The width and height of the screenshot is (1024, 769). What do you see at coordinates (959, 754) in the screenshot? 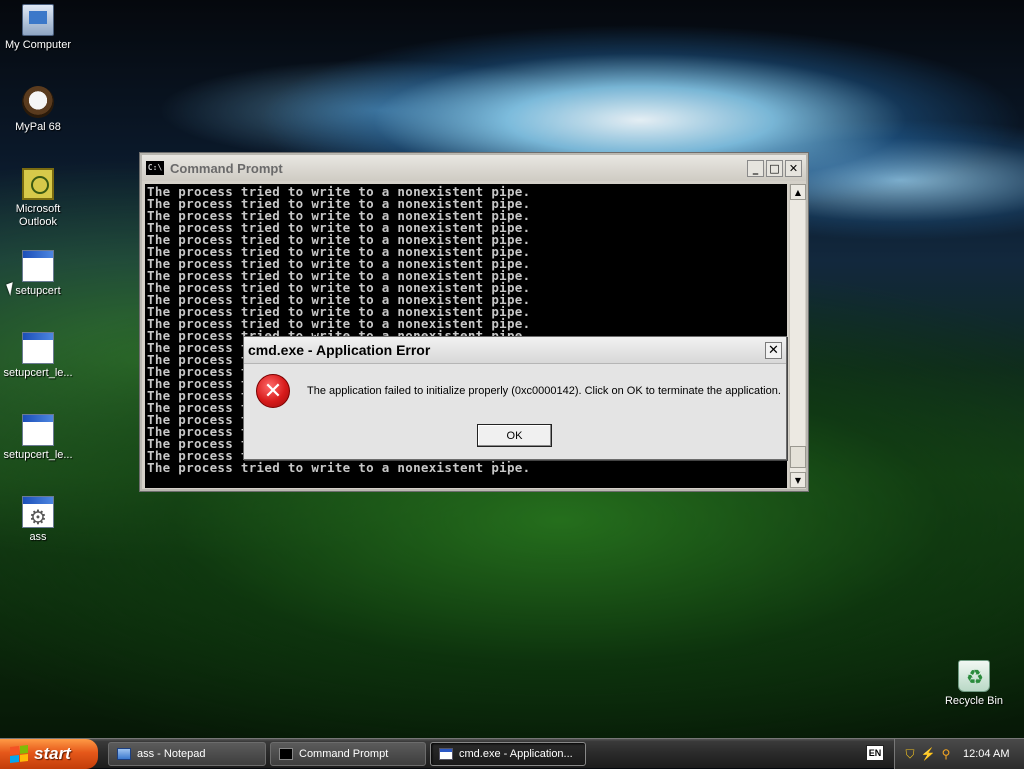
I see `system-tray: ⛉ ⚡ ⚲ 12:04 AM` at bounding box center [959, 754].